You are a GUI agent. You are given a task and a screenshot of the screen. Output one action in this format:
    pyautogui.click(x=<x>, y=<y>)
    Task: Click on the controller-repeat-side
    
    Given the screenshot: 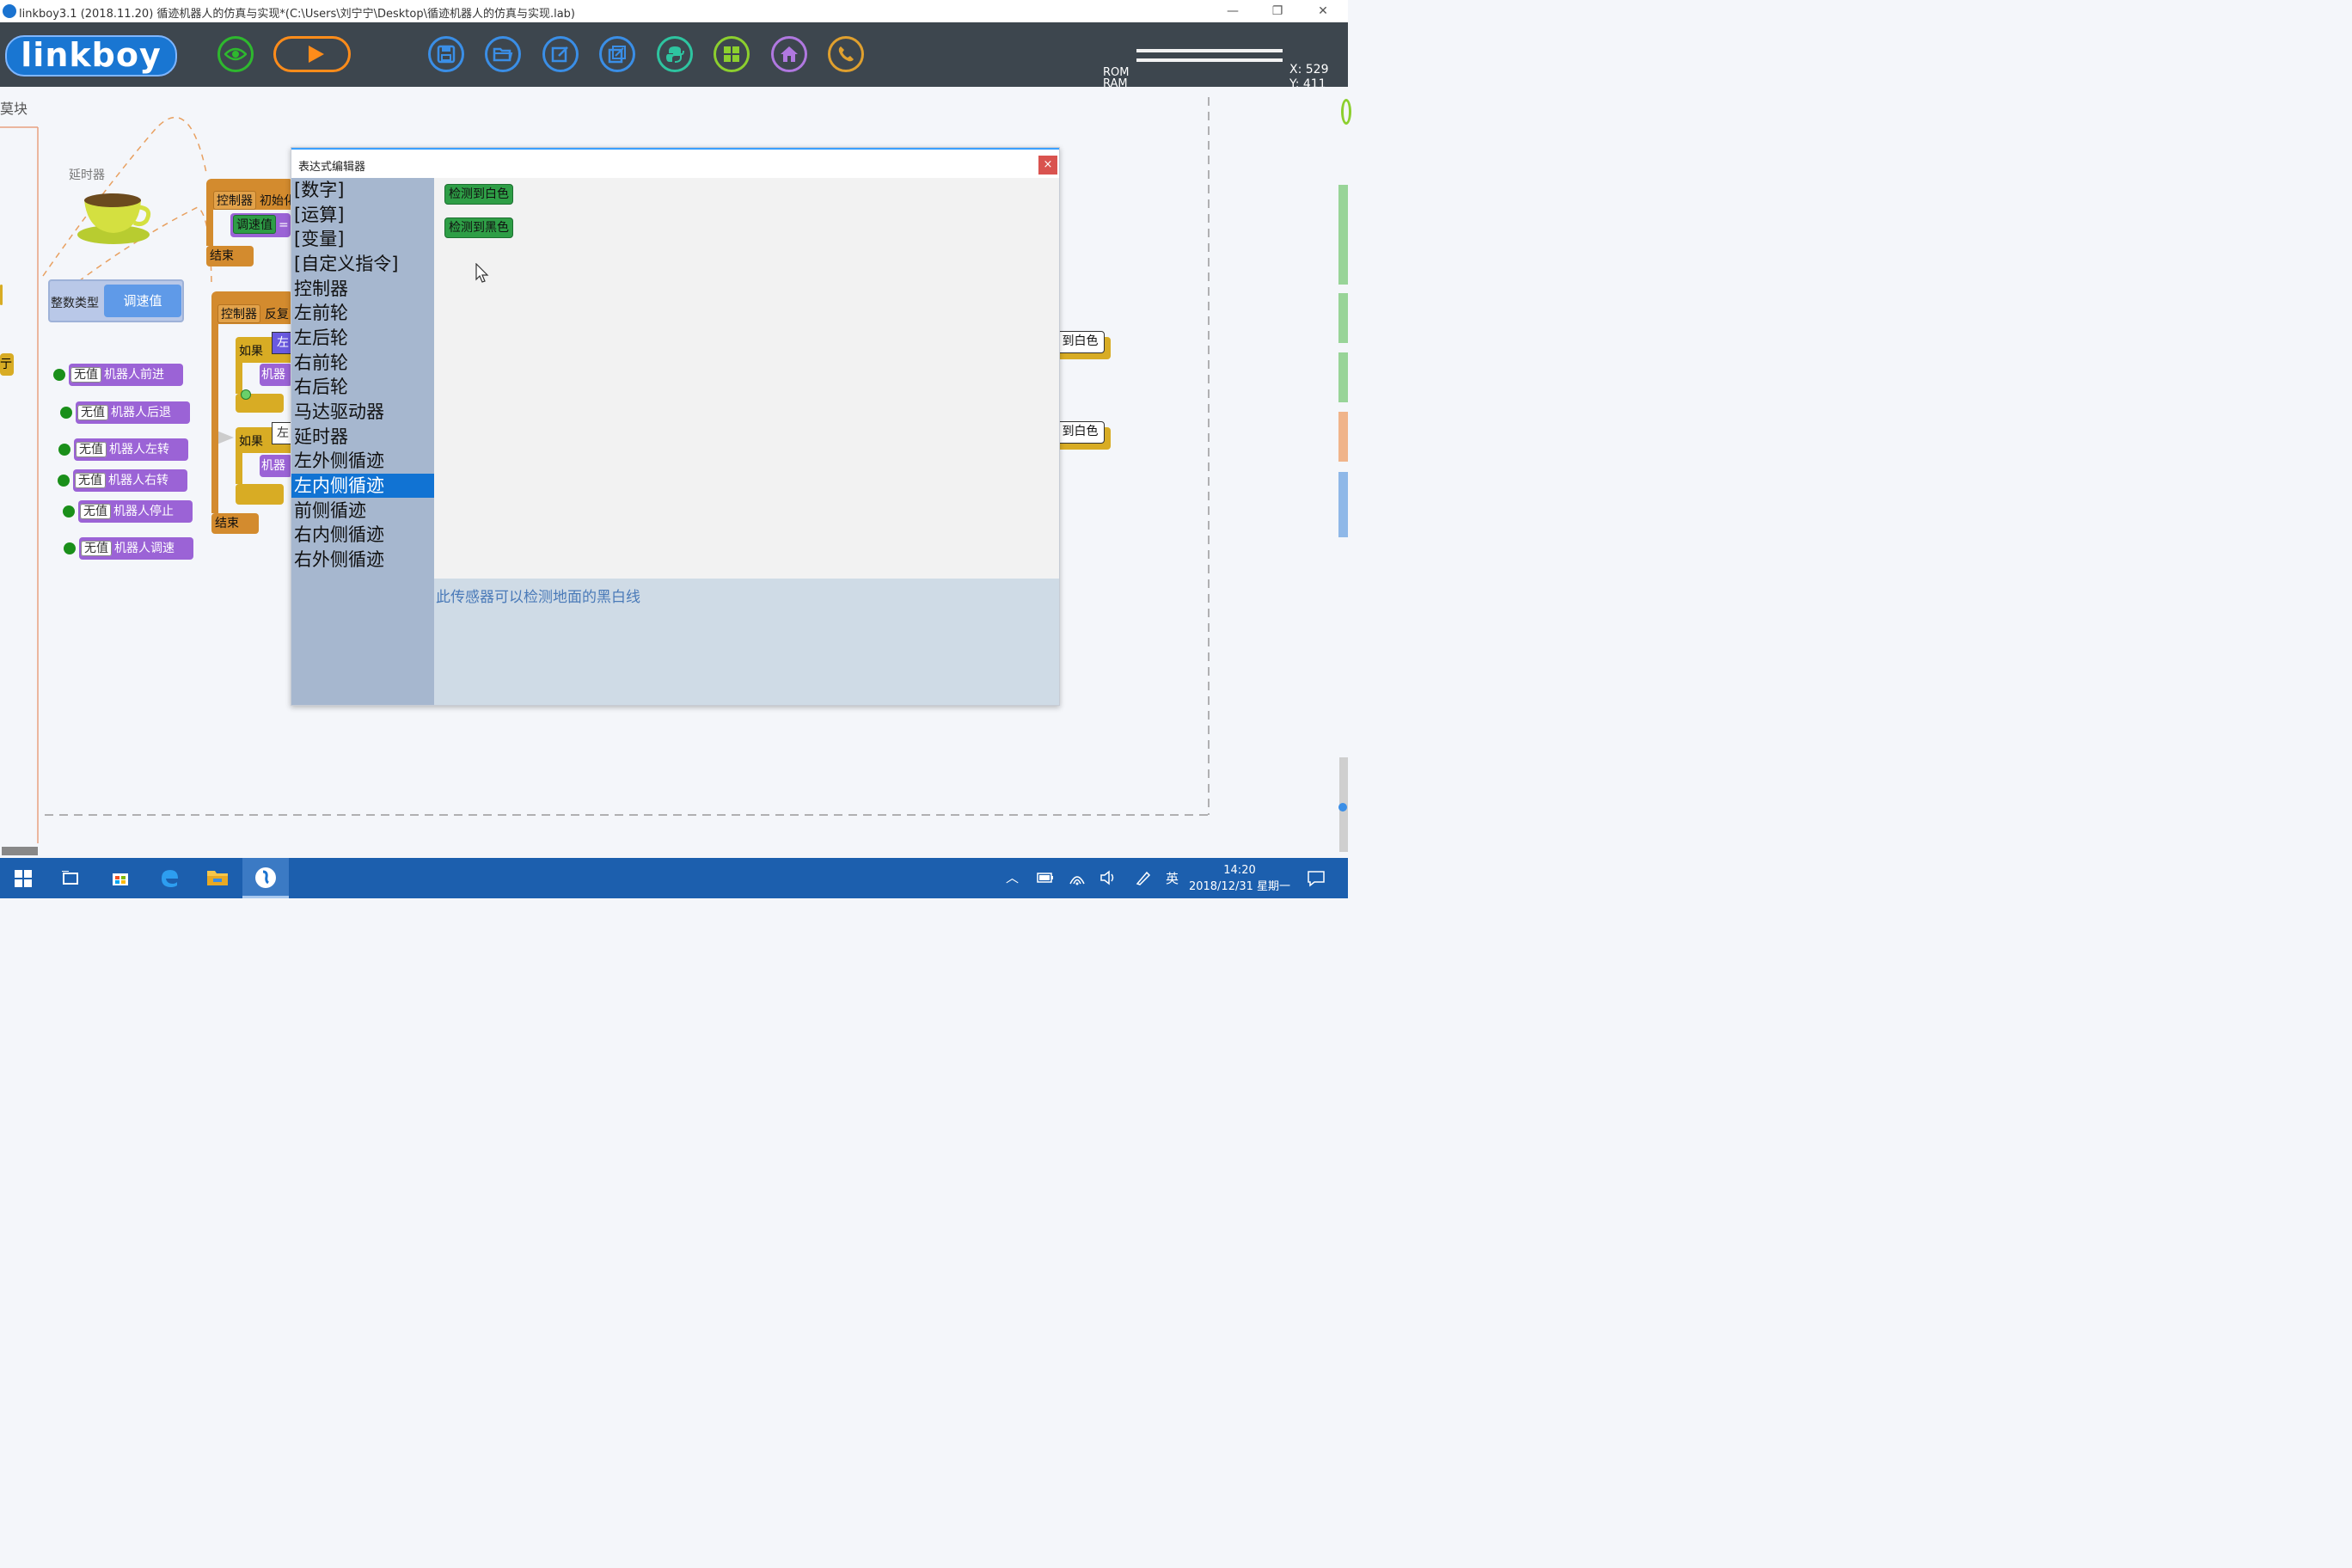 What is the action you would take?
    pyautogui.click(x=214, y=418)
    